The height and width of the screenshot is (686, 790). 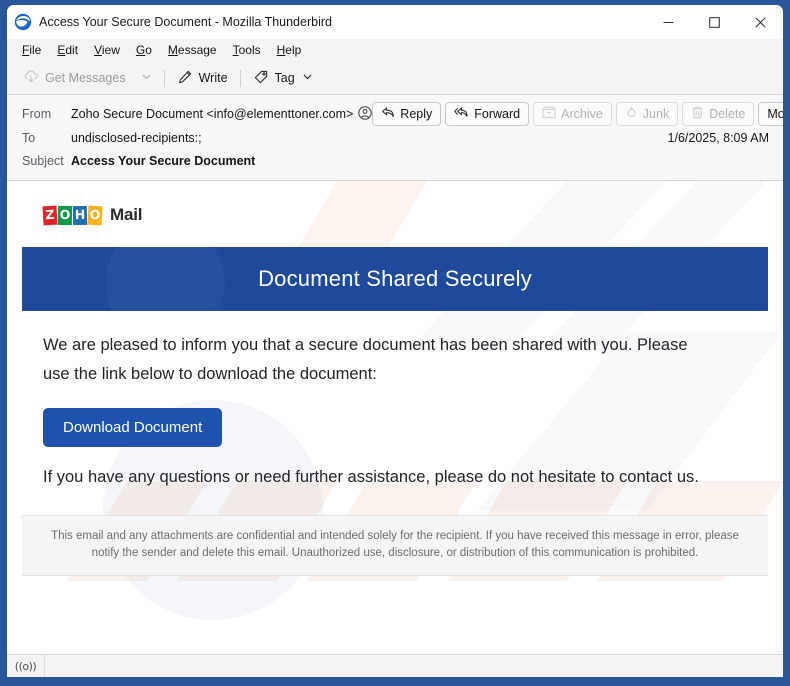 I want to click on forward-button: Forward, so click(x=487, y=114).